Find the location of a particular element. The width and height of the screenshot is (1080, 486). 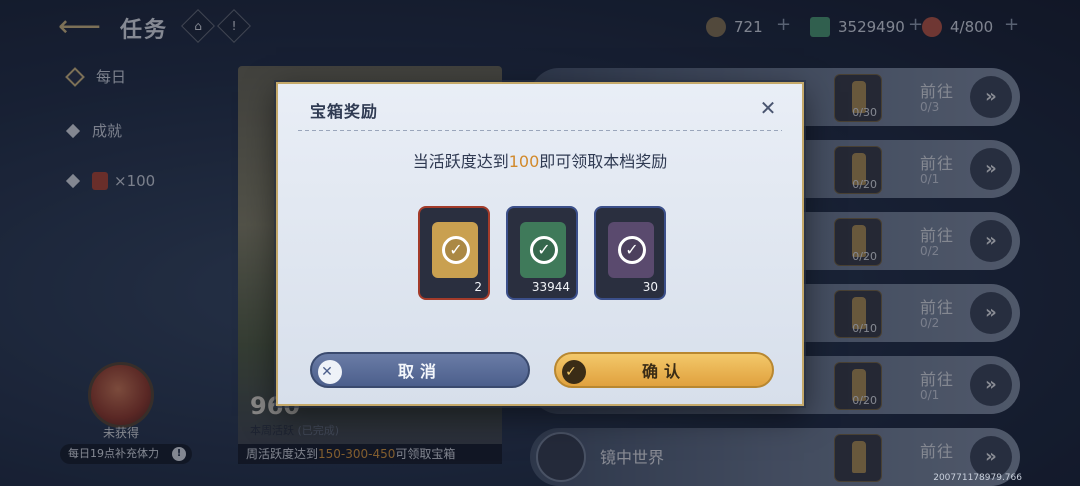

stamina-meat-icon is located at coordinates (121, 395).